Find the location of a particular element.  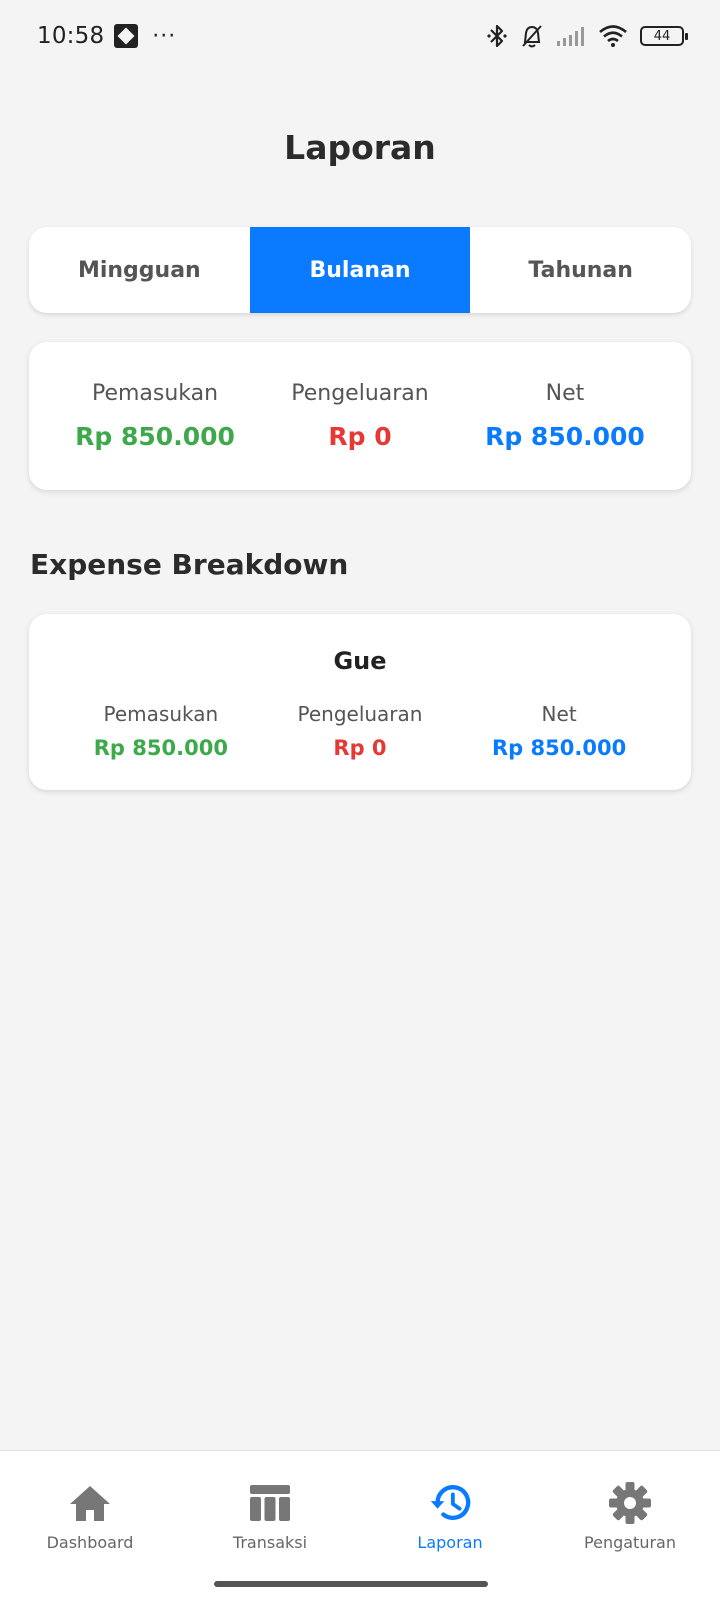

battery-icon: 44 is located at coordinates (664, 36).